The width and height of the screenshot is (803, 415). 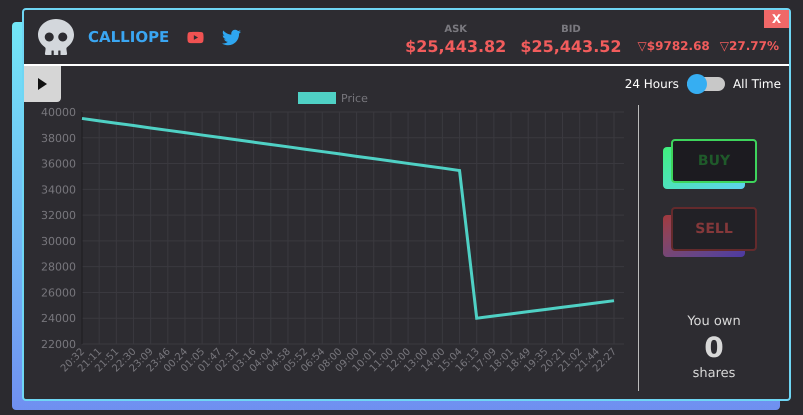 I want to click on y-tick-label: 22000, so click(x=58, y=344).